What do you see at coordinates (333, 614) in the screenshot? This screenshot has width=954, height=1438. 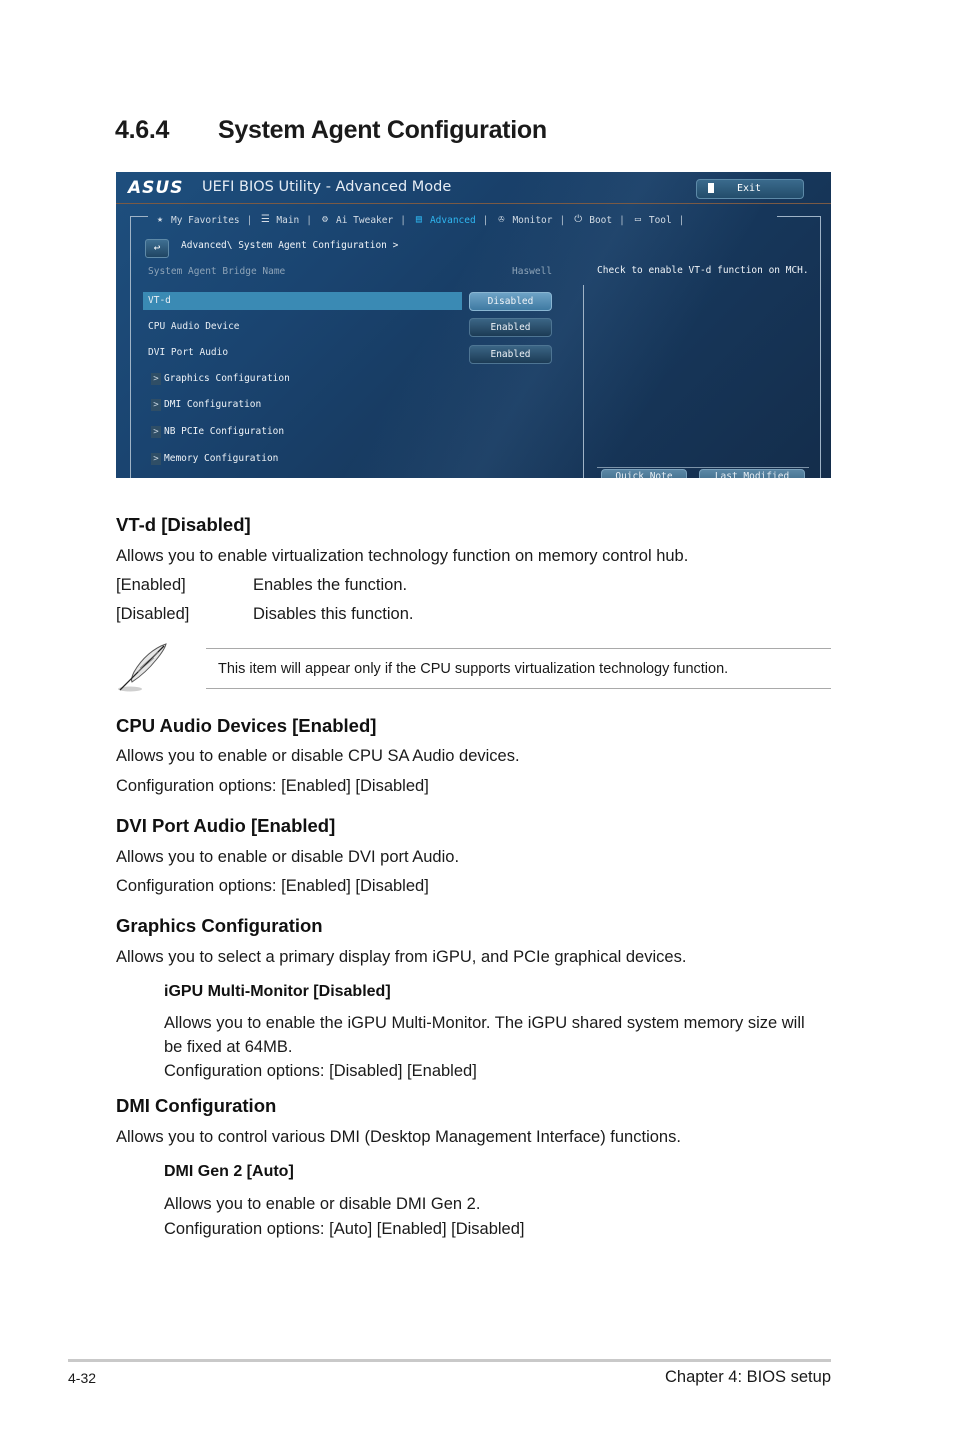 I see `option-description: Disables this function.` at bounding box center [333, 614].